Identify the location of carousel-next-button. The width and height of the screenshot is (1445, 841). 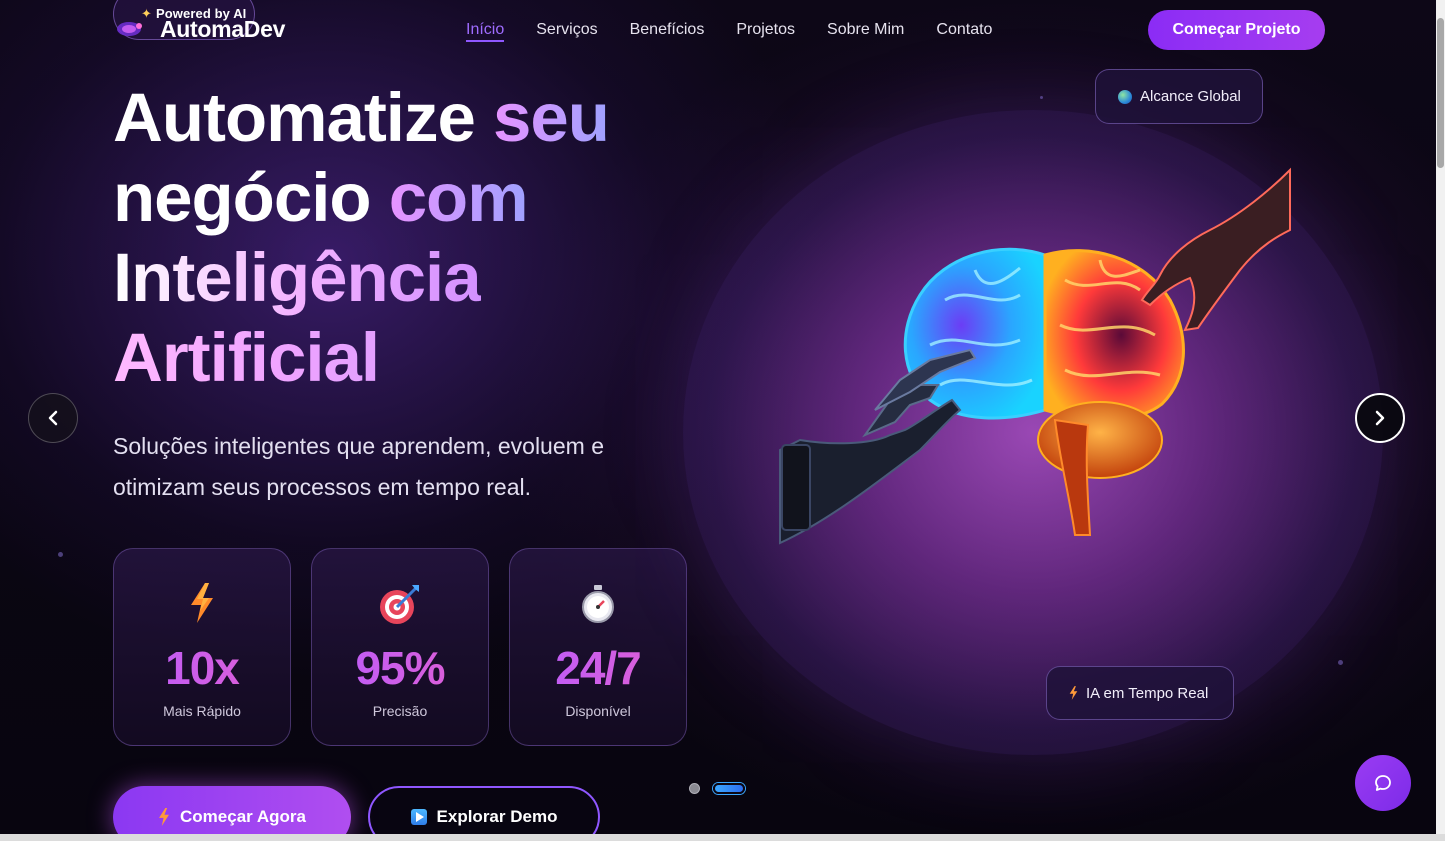
(1380, 418).